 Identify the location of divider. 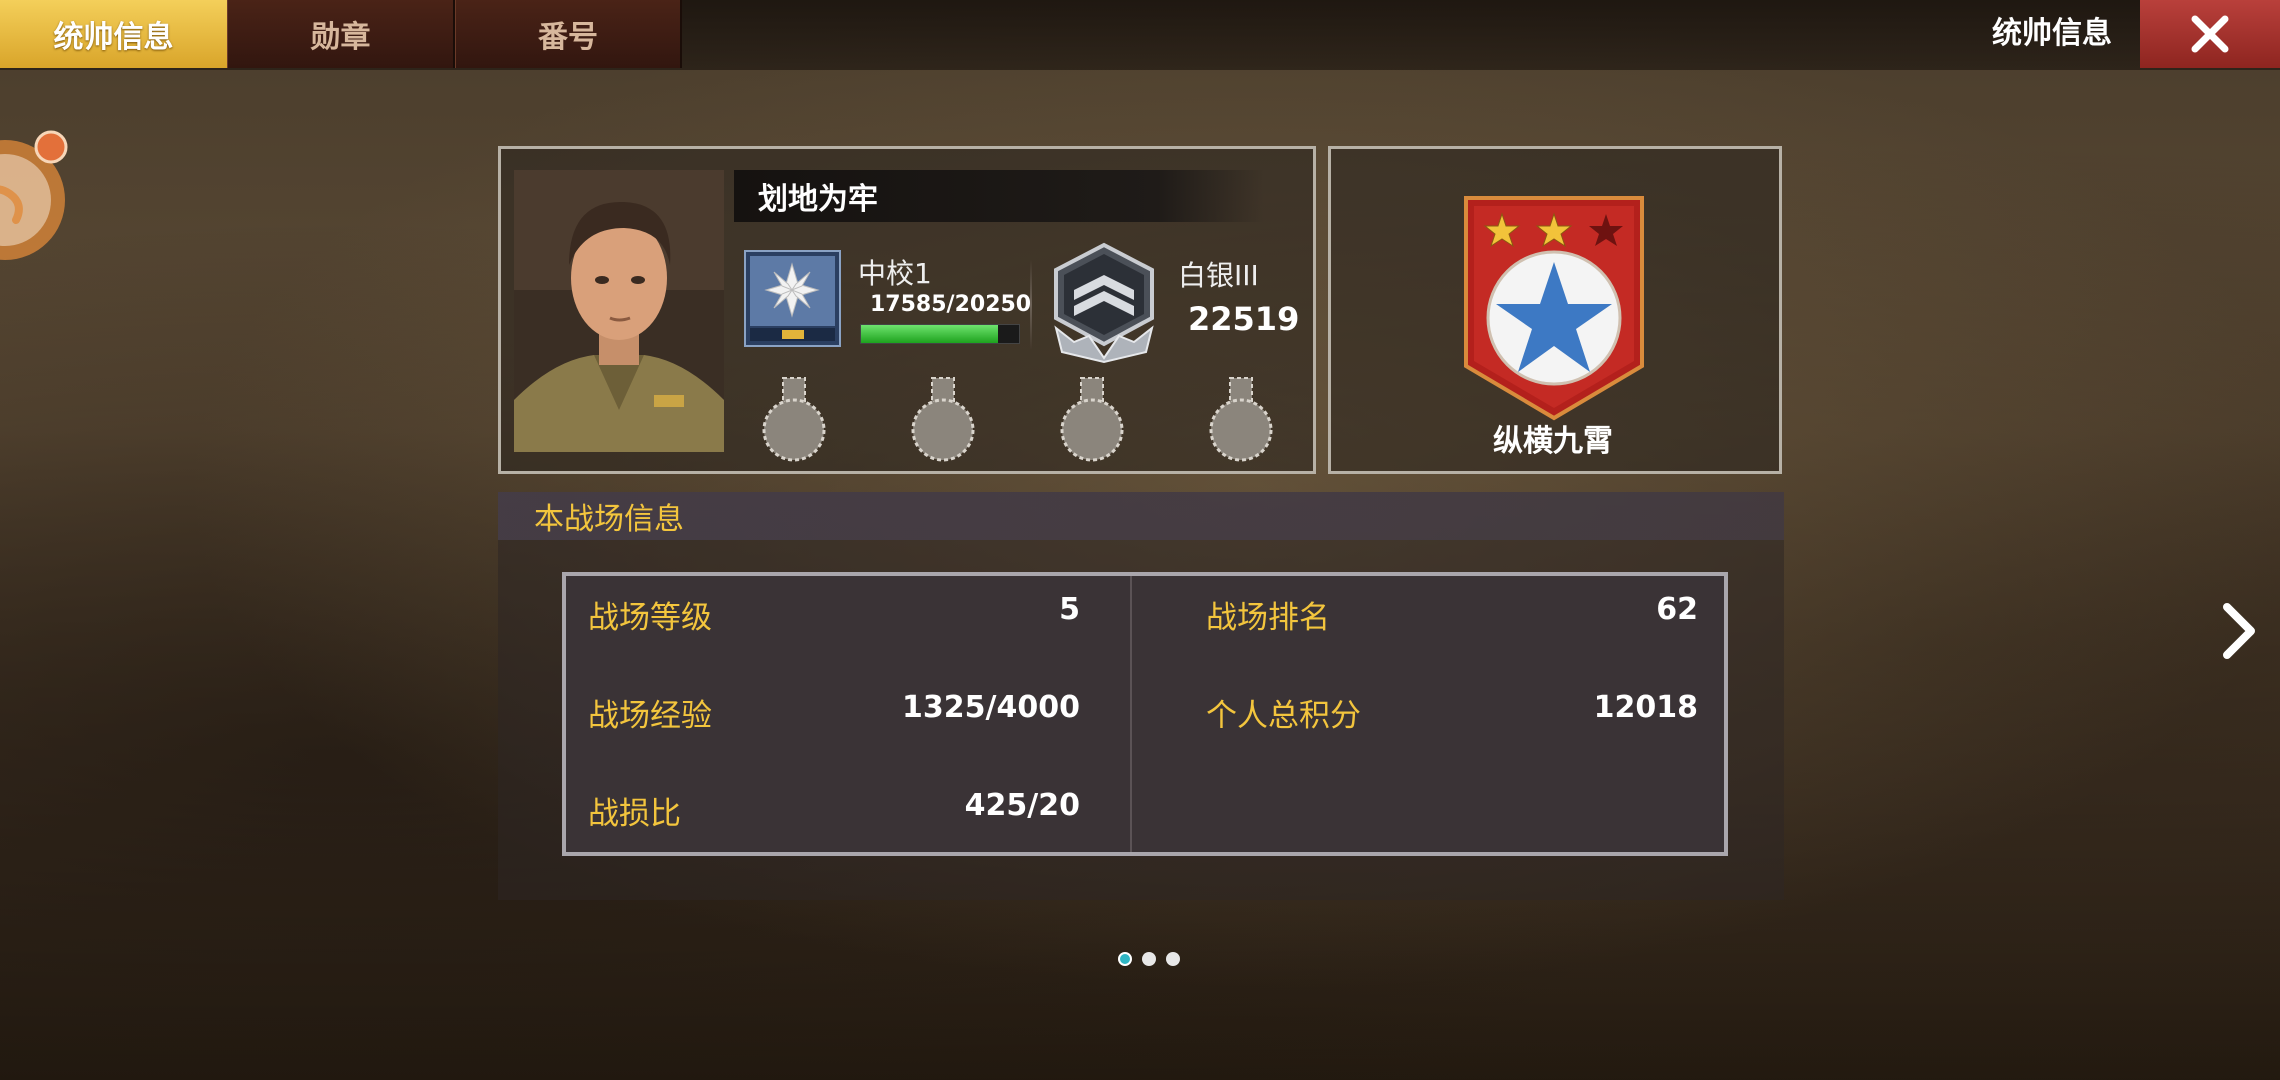
(1031, 305).